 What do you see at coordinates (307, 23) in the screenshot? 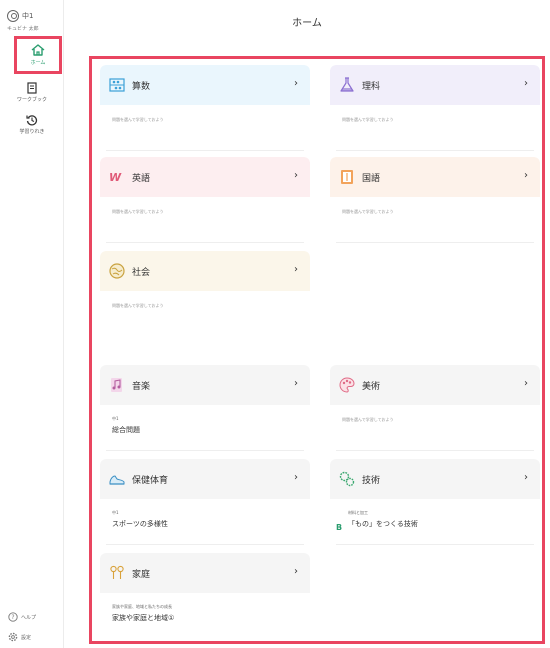
I see `page-title: ホーム` at bounding box center [307, 23].